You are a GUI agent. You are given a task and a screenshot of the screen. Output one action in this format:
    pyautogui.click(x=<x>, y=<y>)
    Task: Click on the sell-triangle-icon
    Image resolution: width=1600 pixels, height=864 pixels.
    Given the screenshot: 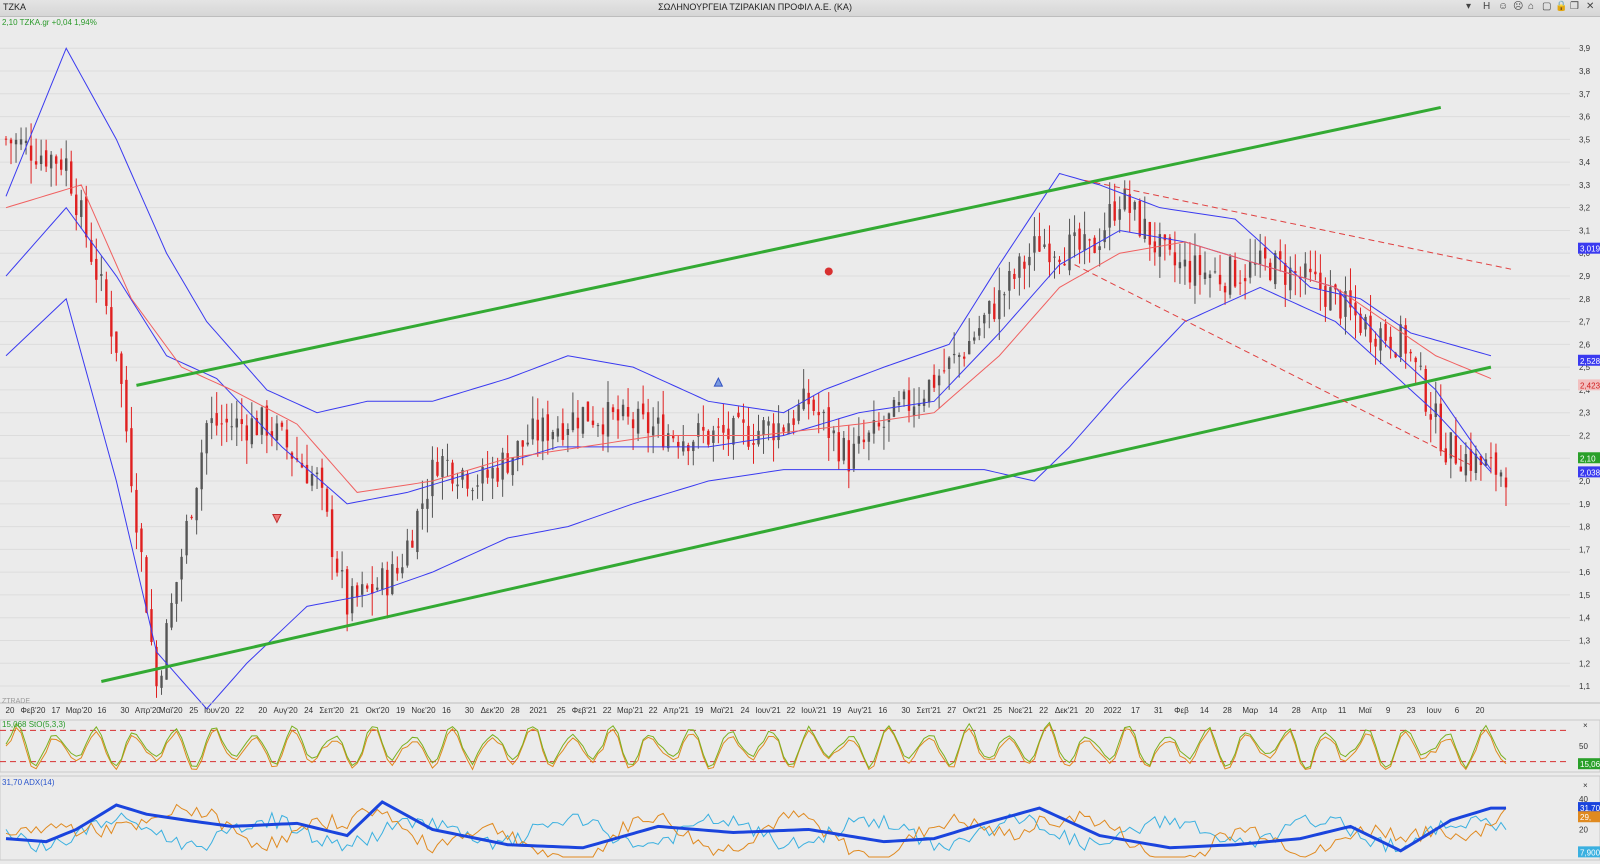 What is the action you would take?
    pyautogui.click(x=277, y=518)
    